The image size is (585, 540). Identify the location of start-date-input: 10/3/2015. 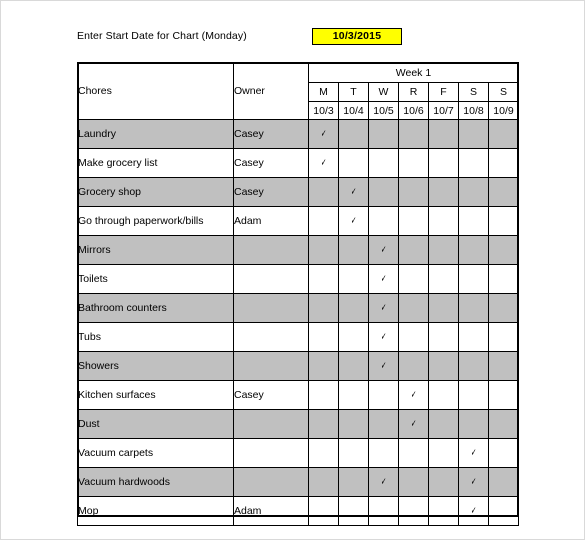
(357, 36).